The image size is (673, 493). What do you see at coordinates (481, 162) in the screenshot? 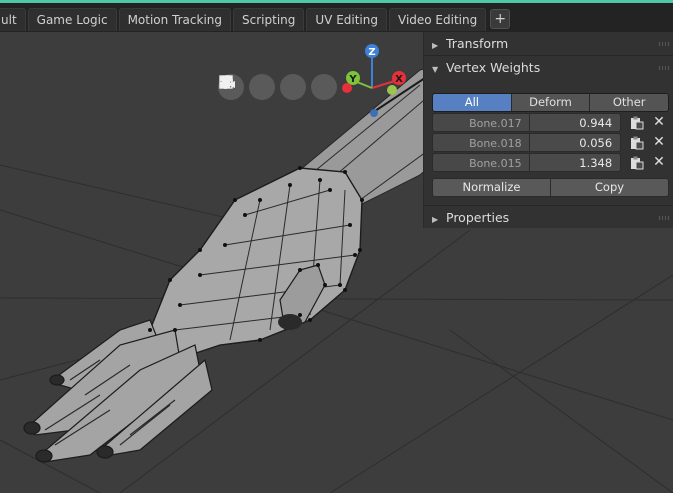
I see `vertex-group-name: Bone.015` at bounding box center [481, 162].